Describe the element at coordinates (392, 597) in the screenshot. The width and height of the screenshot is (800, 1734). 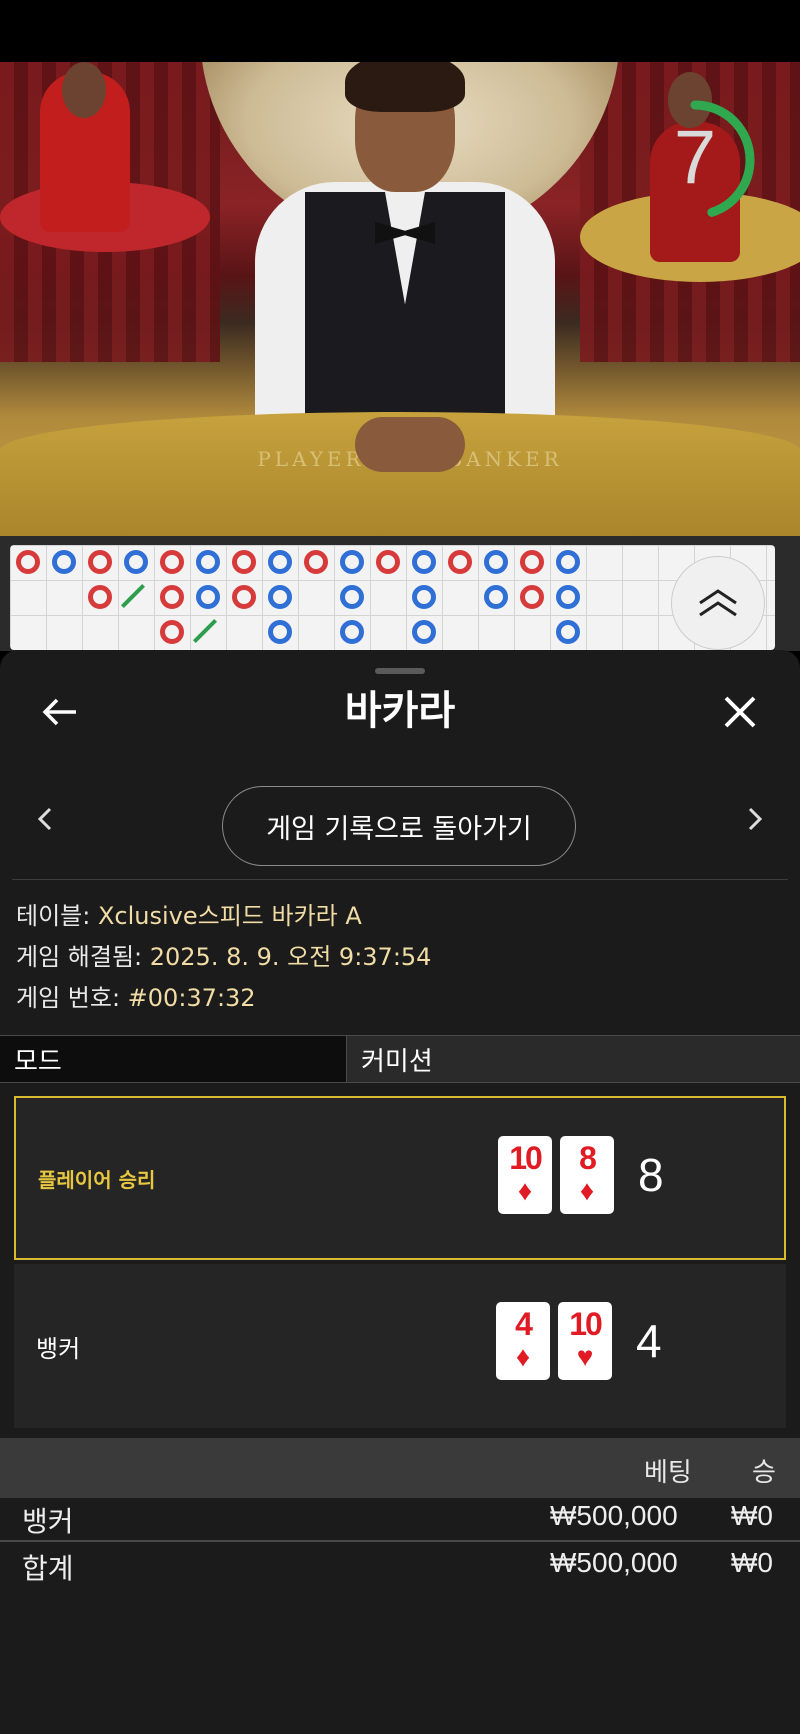
I see `bead-road-grid` at that location.